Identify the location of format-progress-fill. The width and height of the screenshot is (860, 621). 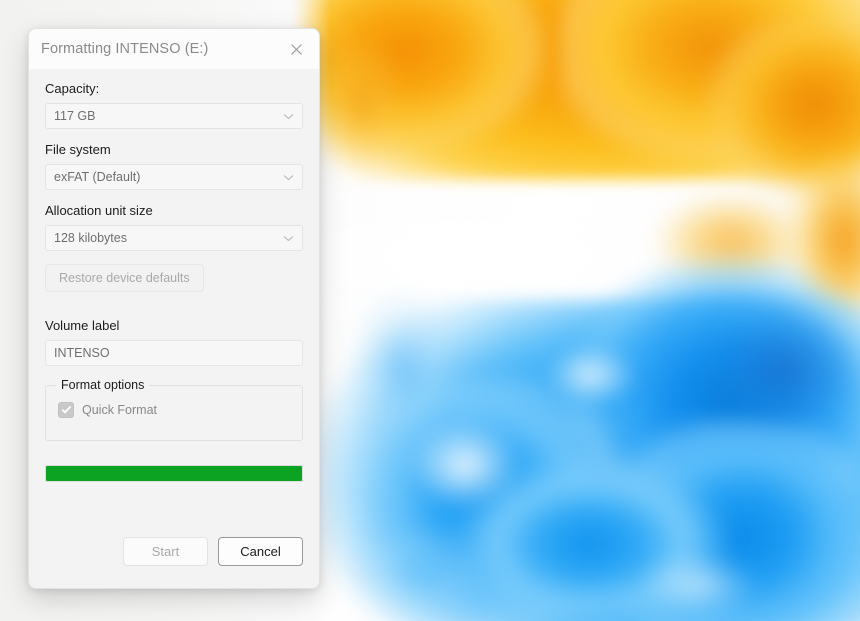
(174, 473).